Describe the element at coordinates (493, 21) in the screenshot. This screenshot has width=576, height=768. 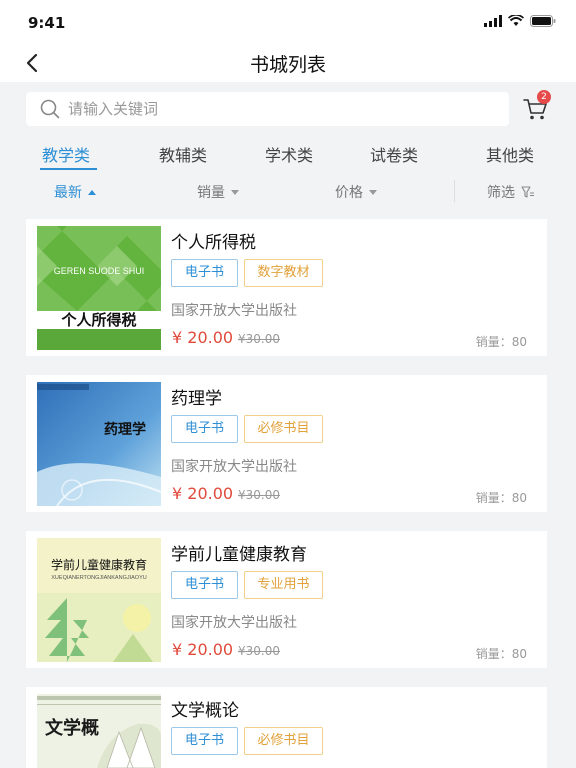
I see `signal-icon` at that location.